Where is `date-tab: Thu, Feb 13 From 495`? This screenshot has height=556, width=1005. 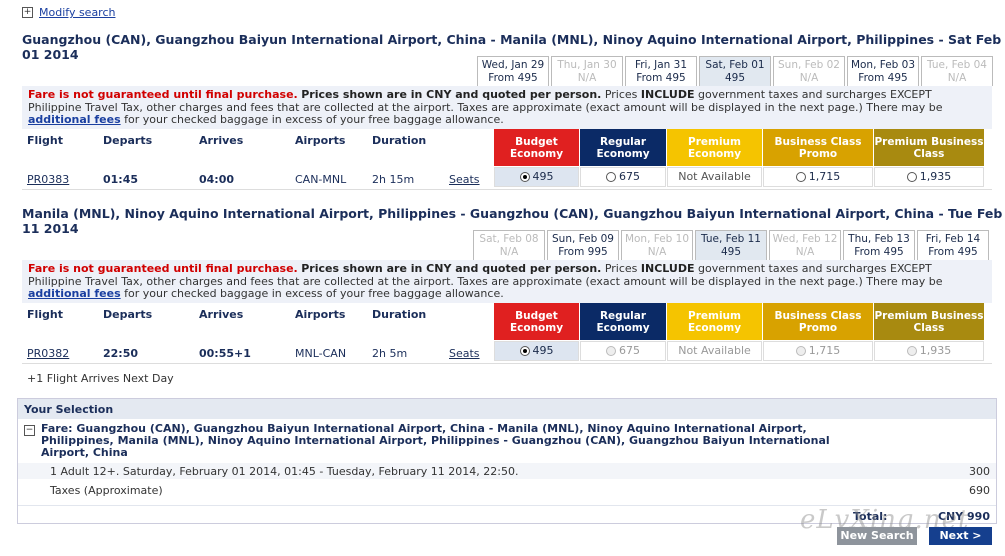
date-tab: Thu, Feb 13 From 495 is located at coordinates (879, 245).